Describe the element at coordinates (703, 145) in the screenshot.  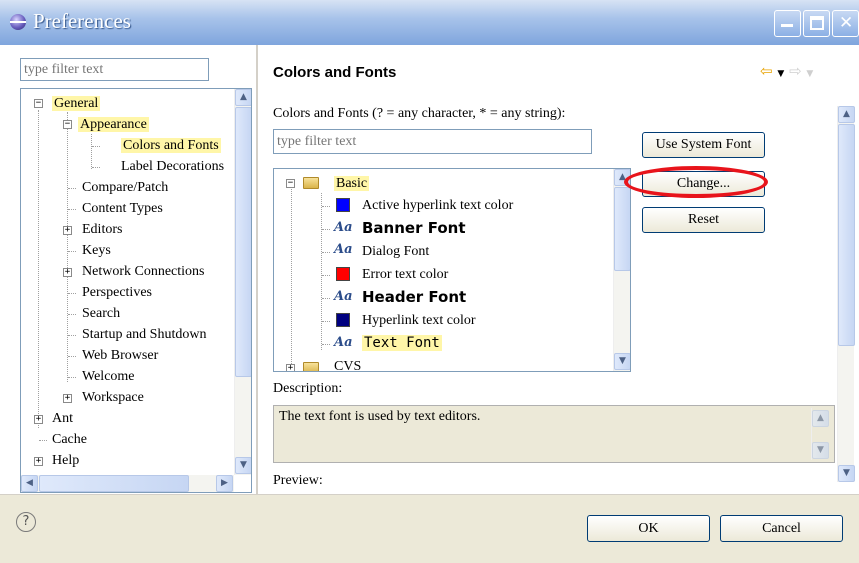
I see `use-system-font-button: Use System Font` at that location.